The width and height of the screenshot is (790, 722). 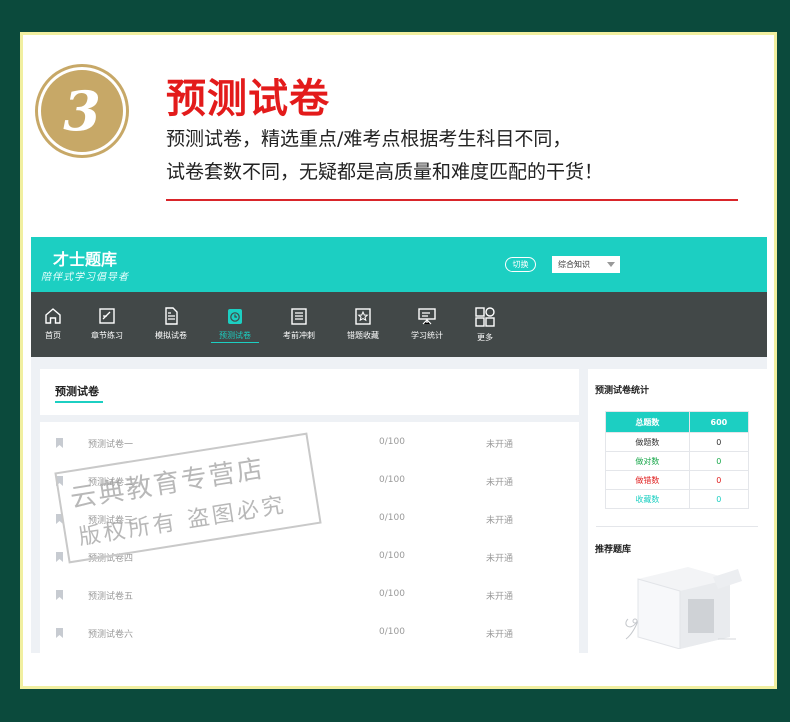 What do you see at coordinates (647, 442) in the screenshot?
I see `stats-label: 做题数` at bounding box center [647, 442].